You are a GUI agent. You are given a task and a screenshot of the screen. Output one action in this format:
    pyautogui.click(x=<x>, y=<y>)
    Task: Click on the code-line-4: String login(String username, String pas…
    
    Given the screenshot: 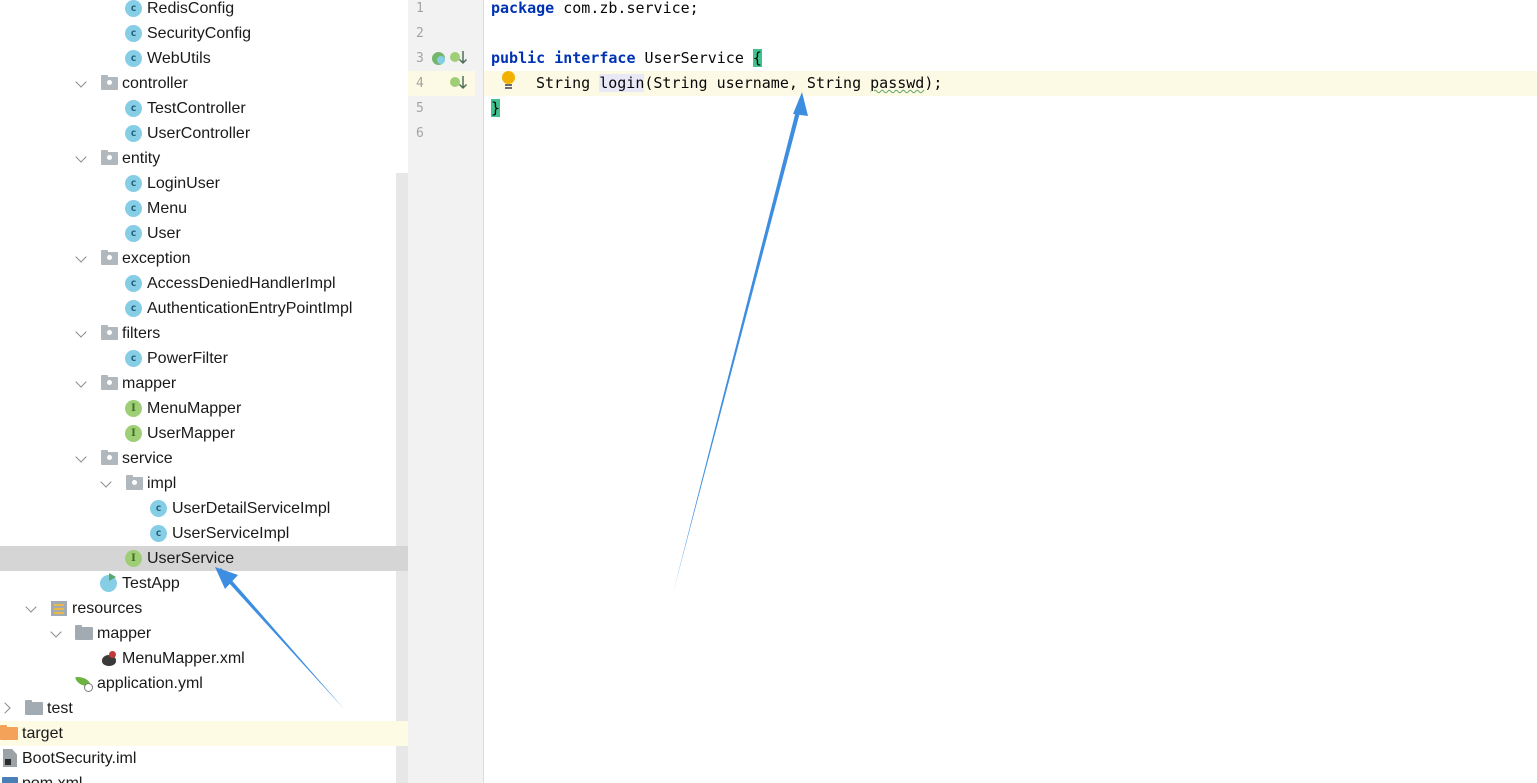 What is the action you would take?
    pyautogui.click(x=1010, y=83)
    